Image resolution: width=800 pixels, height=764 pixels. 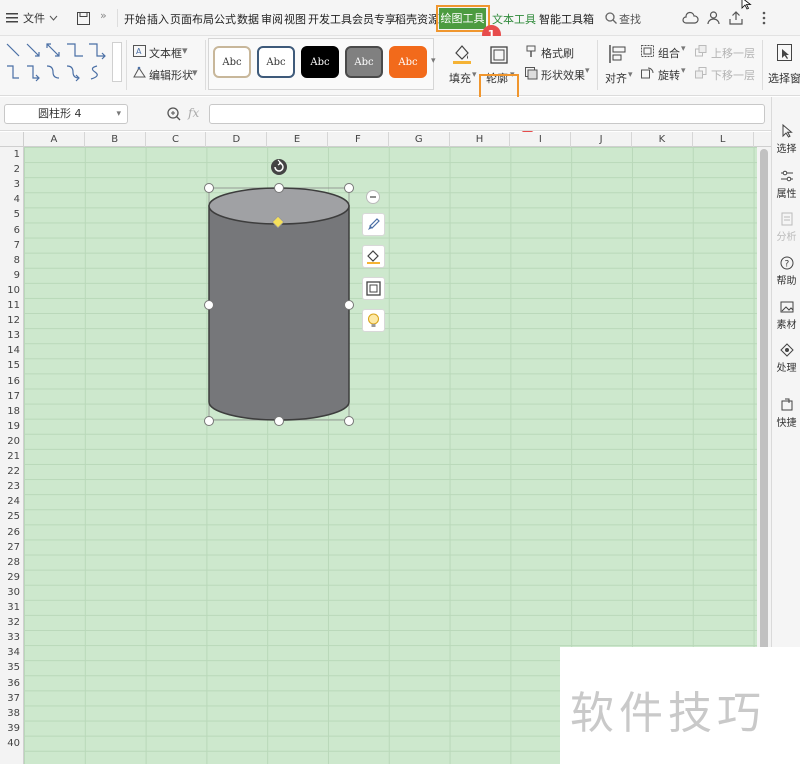 I want to click on rotate-icon, so click(x=647, y=73).